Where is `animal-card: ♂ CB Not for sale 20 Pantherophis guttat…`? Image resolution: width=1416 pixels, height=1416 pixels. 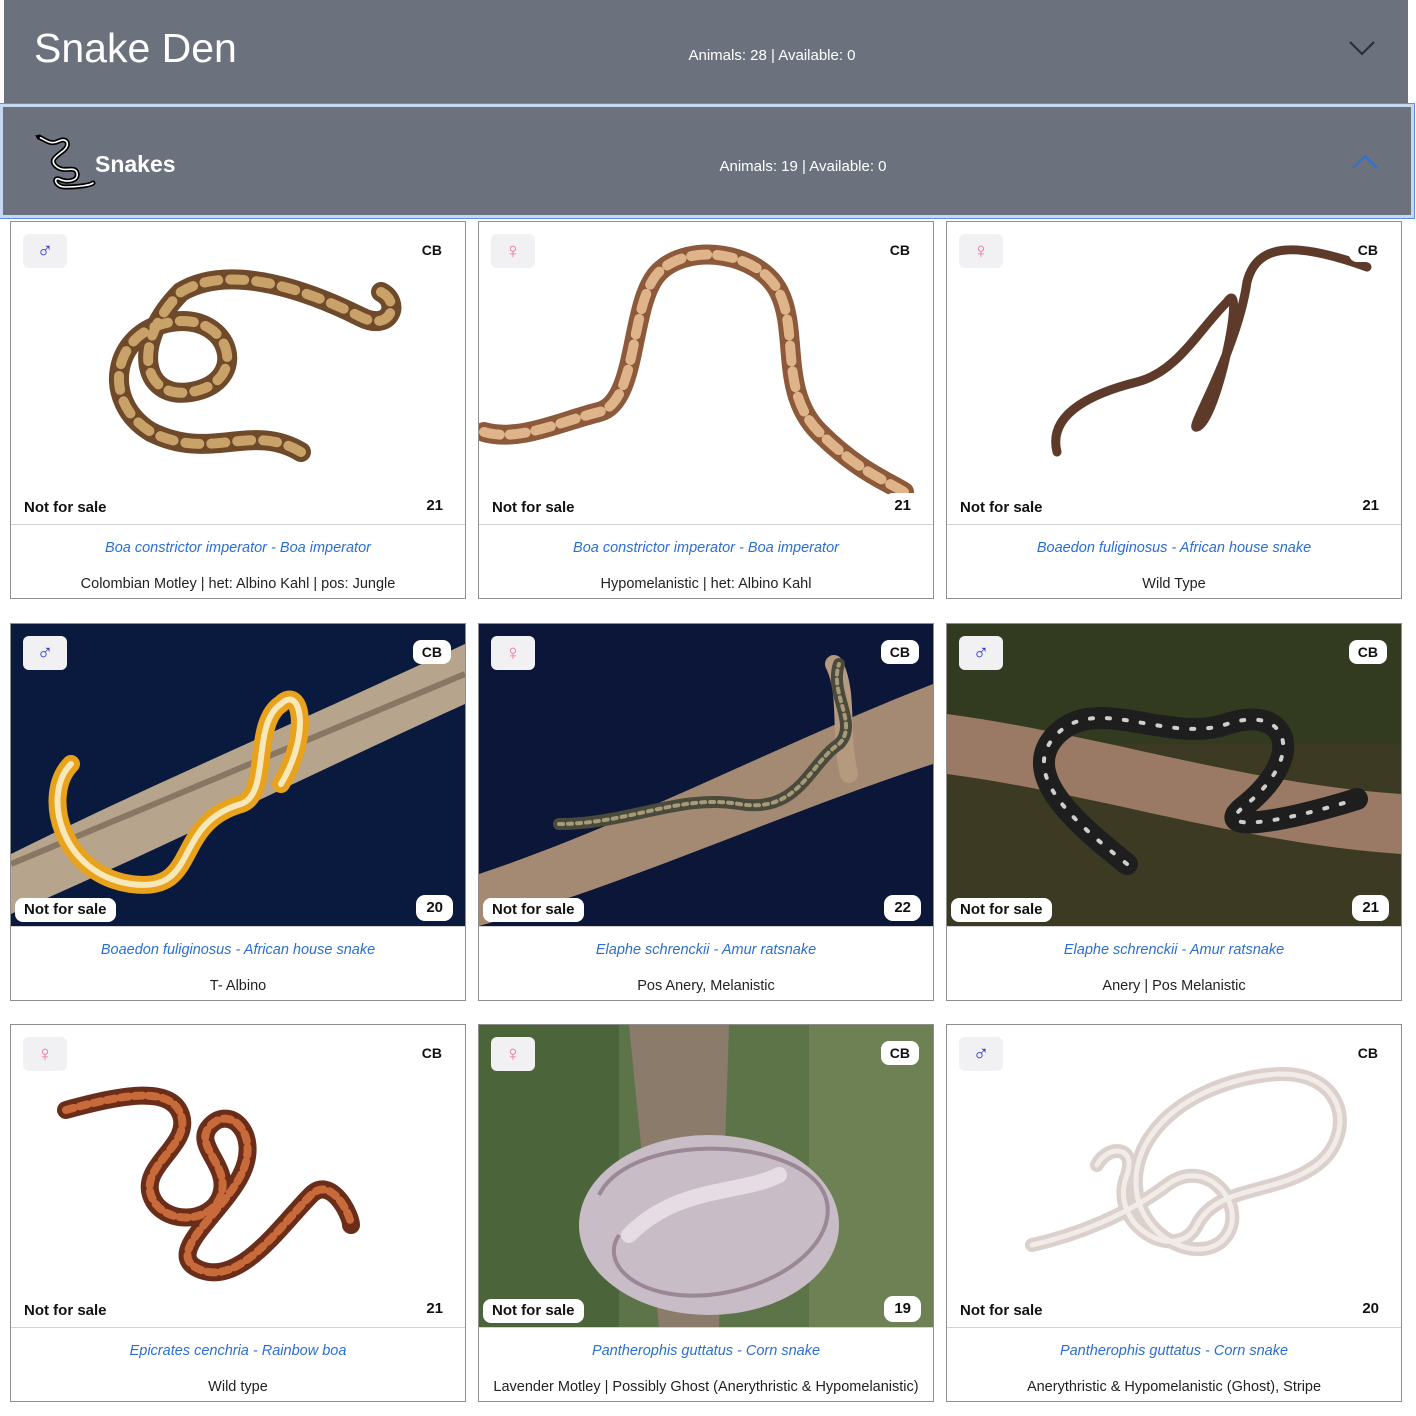 animal-card: ♂ CB Not for sale 20 Pantherophis guttat… is located at coordinates (1174, 1213).